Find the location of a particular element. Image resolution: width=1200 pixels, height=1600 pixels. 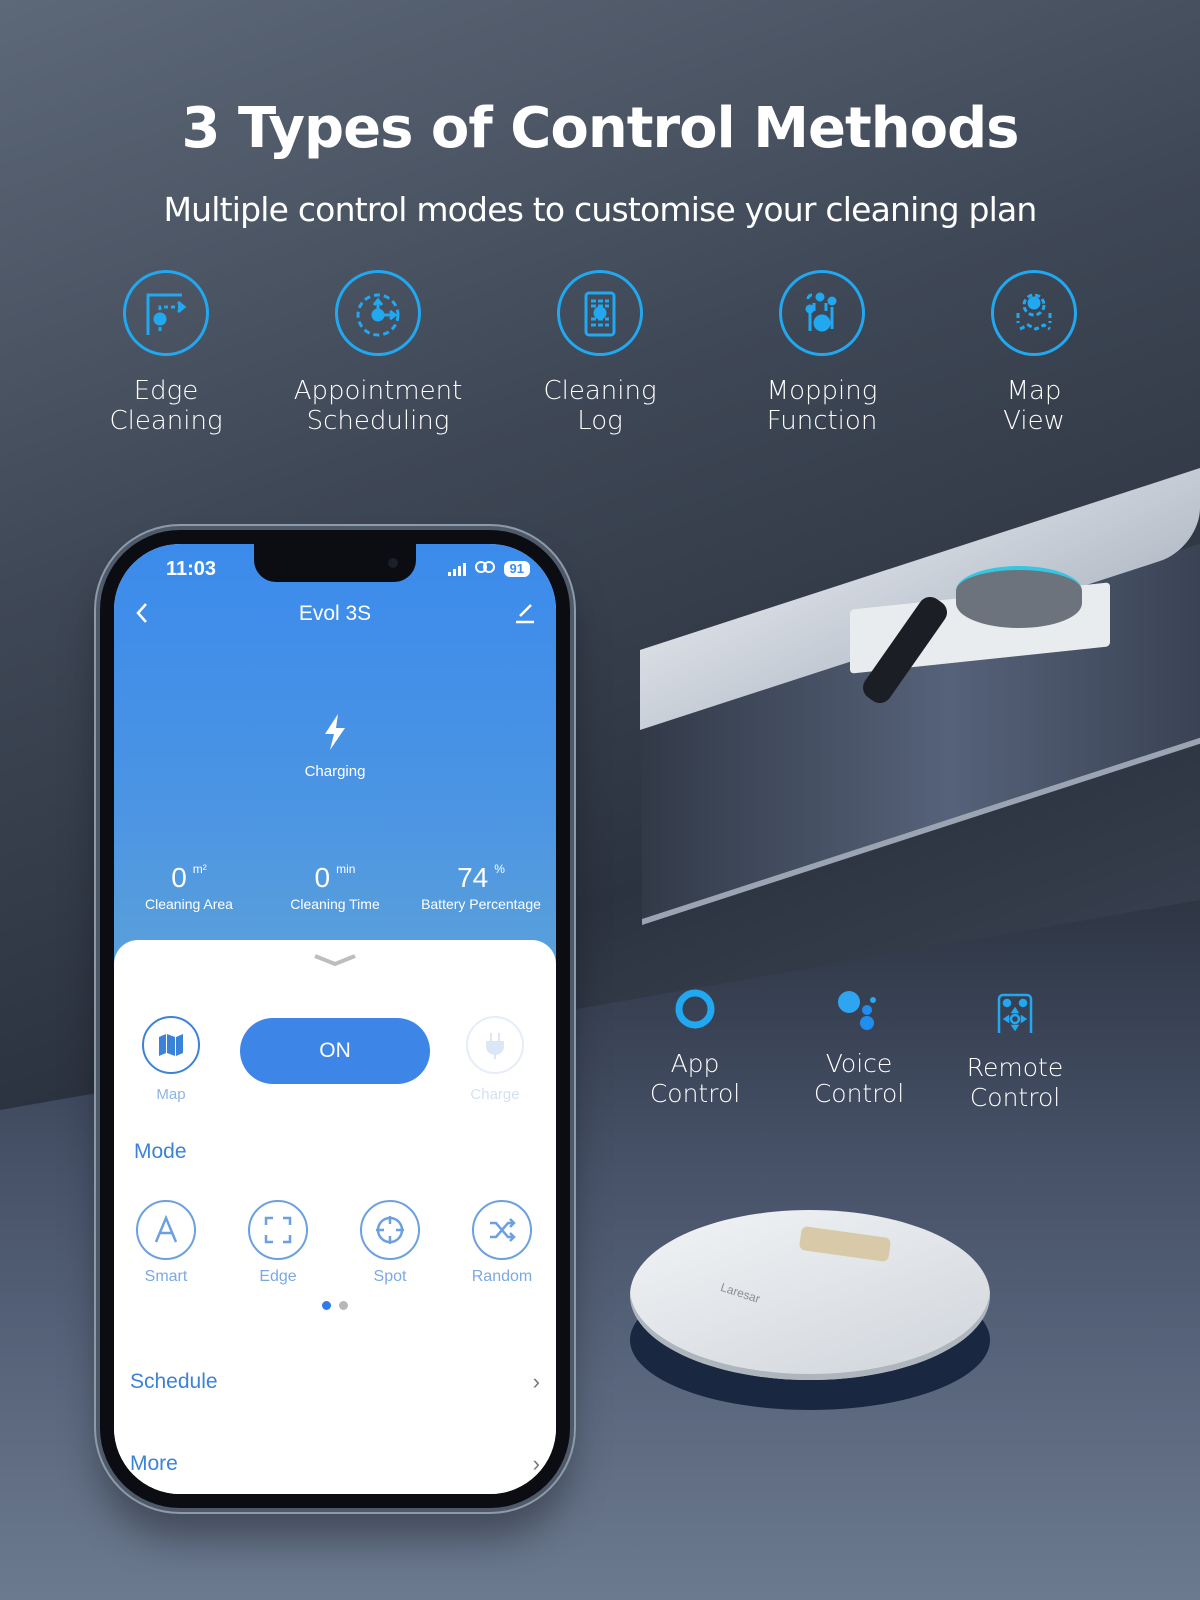

stat-unit: min is located at coordinates (346, 869).